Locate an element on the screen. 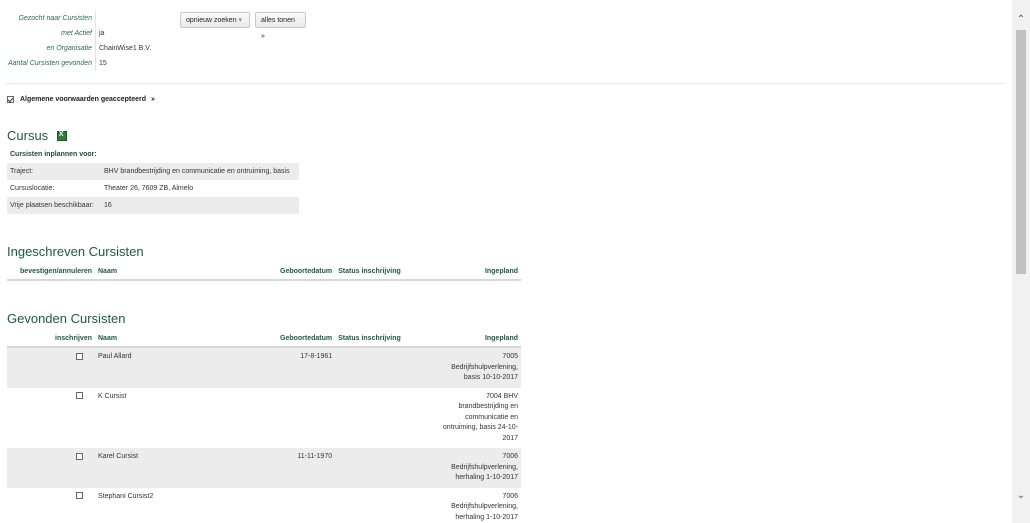 The image size is (1030, 523). scrollbar-thumb is located at coordinates (1021, 152).